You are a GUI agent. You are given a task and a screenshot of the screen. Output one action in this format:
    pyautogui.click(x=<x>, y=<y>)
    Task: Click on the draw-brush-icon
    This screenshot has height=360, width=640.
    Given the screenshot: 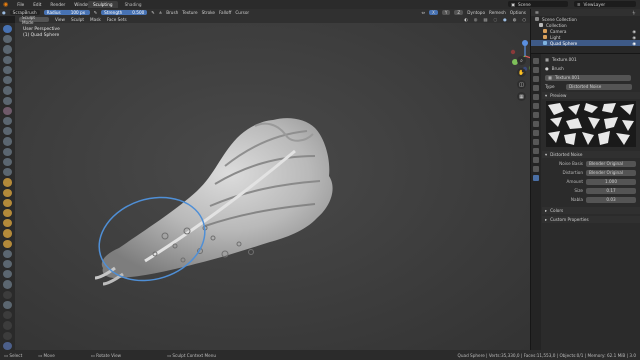 What is the action you would take?
    pyautogui.click(x=7, y=29)
    